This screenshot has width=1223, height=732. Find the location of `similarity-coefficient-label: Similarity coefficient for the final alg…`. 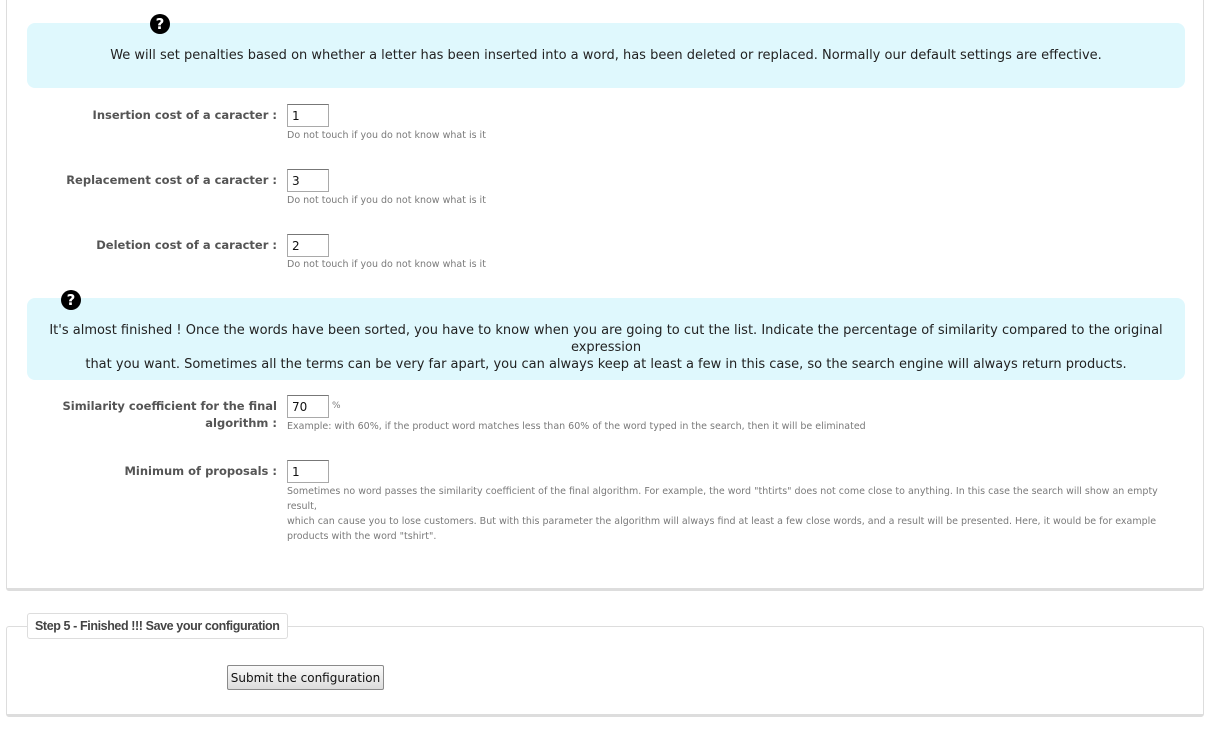

similarity-coefficient-label: Similarity coefficient for the final alg… is located at coordinates (169, 415).